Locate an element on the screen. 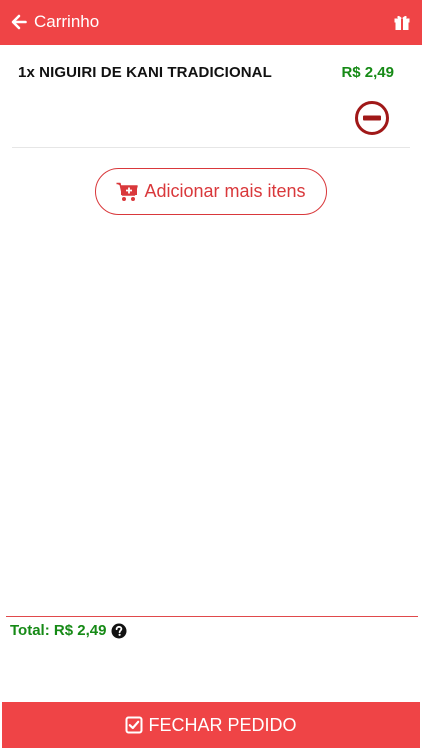 Image resolution: width=422 pixels, height=750 pixels. total-divider is located at coordinates (212, 616).